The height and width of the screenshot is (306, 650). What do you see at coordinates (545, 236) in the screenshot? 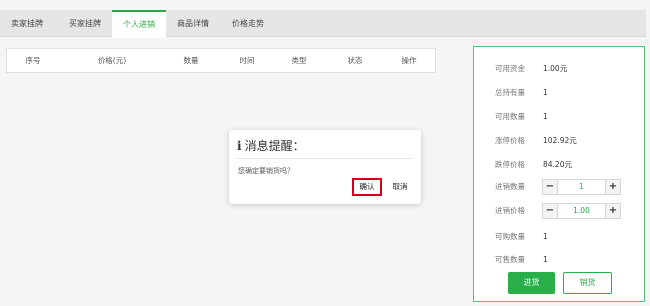
I see `buyable-qty-value: 1` at bounding box center [545, 236].